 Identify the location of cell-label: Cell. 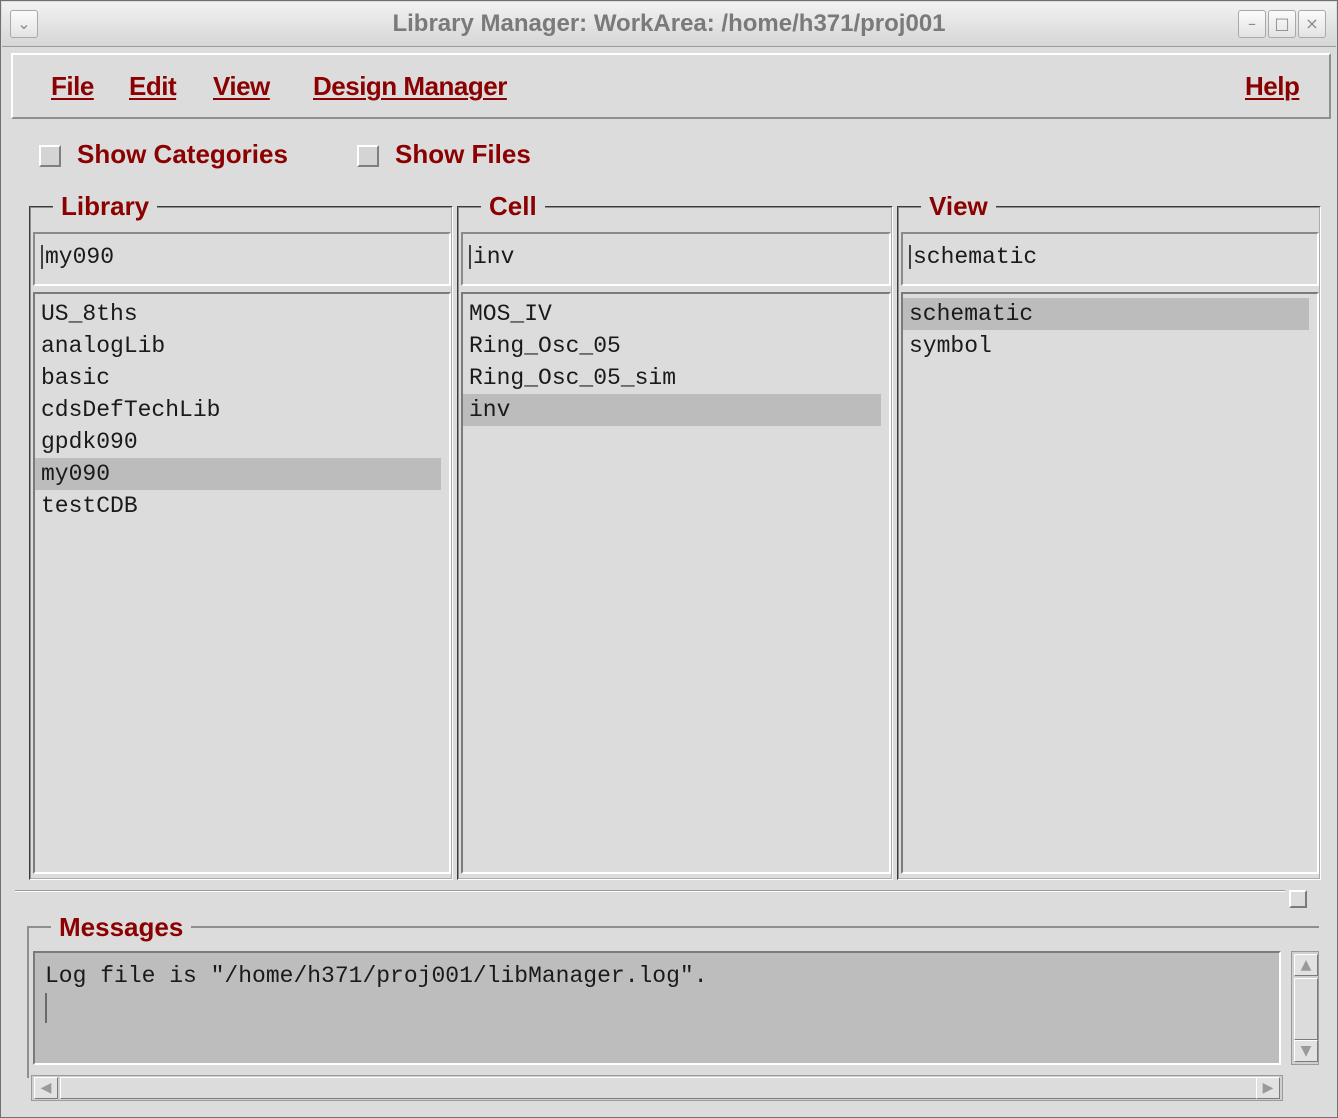
(513, 206).